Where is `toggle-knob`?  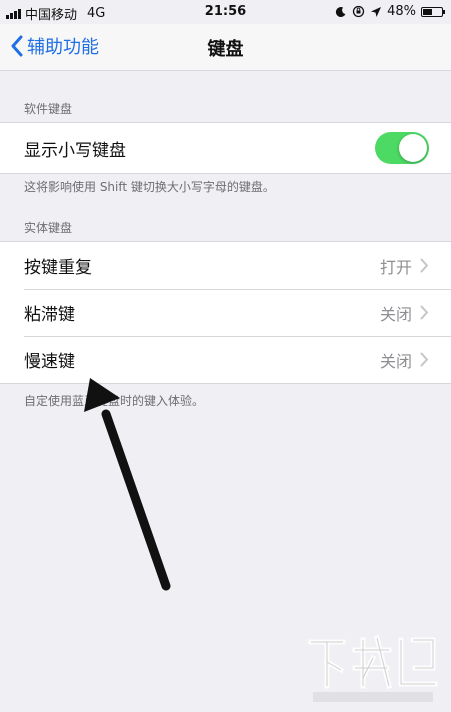
toggle-knob is located at coordinates (413, 148).